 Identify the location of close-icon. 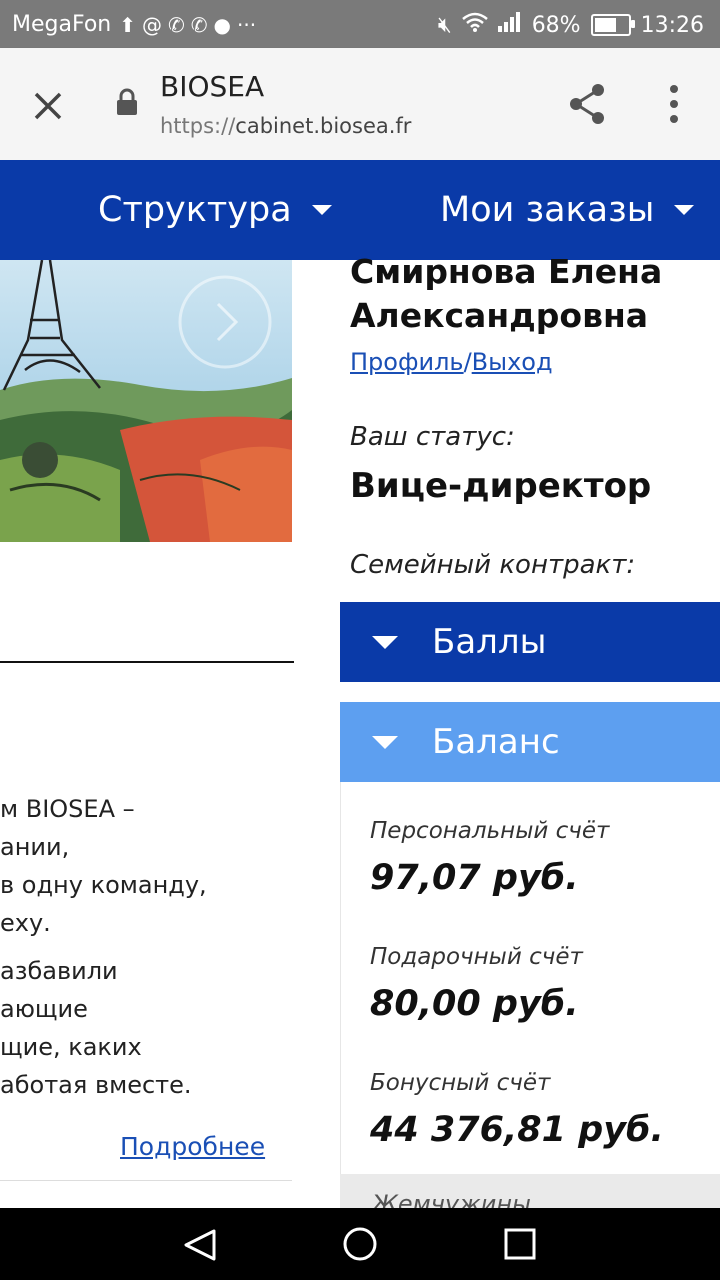
(48, 106).